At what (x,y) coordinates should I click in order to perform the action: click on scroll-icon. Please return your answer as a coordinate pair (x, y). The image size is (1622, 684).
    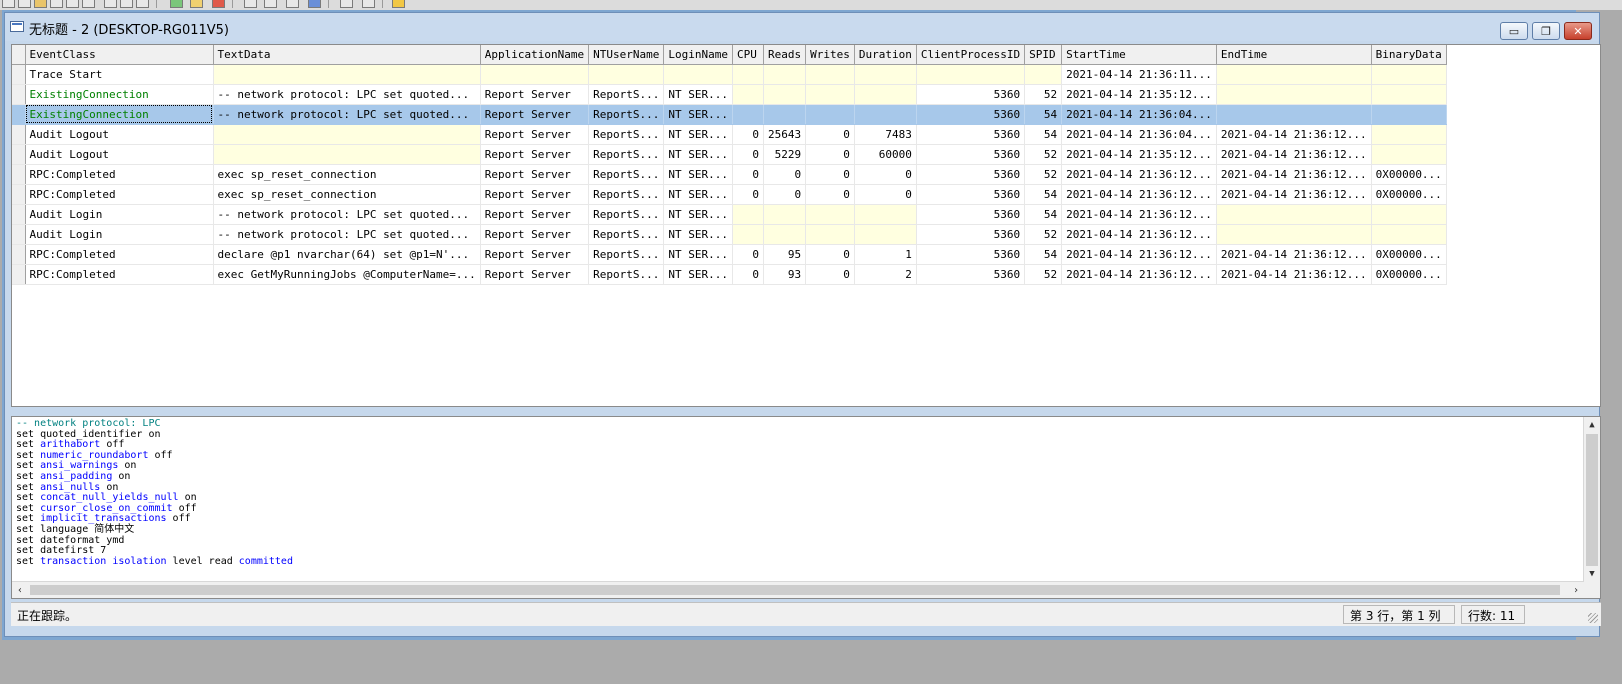
    Looking at the image, I should click on (314, 4).